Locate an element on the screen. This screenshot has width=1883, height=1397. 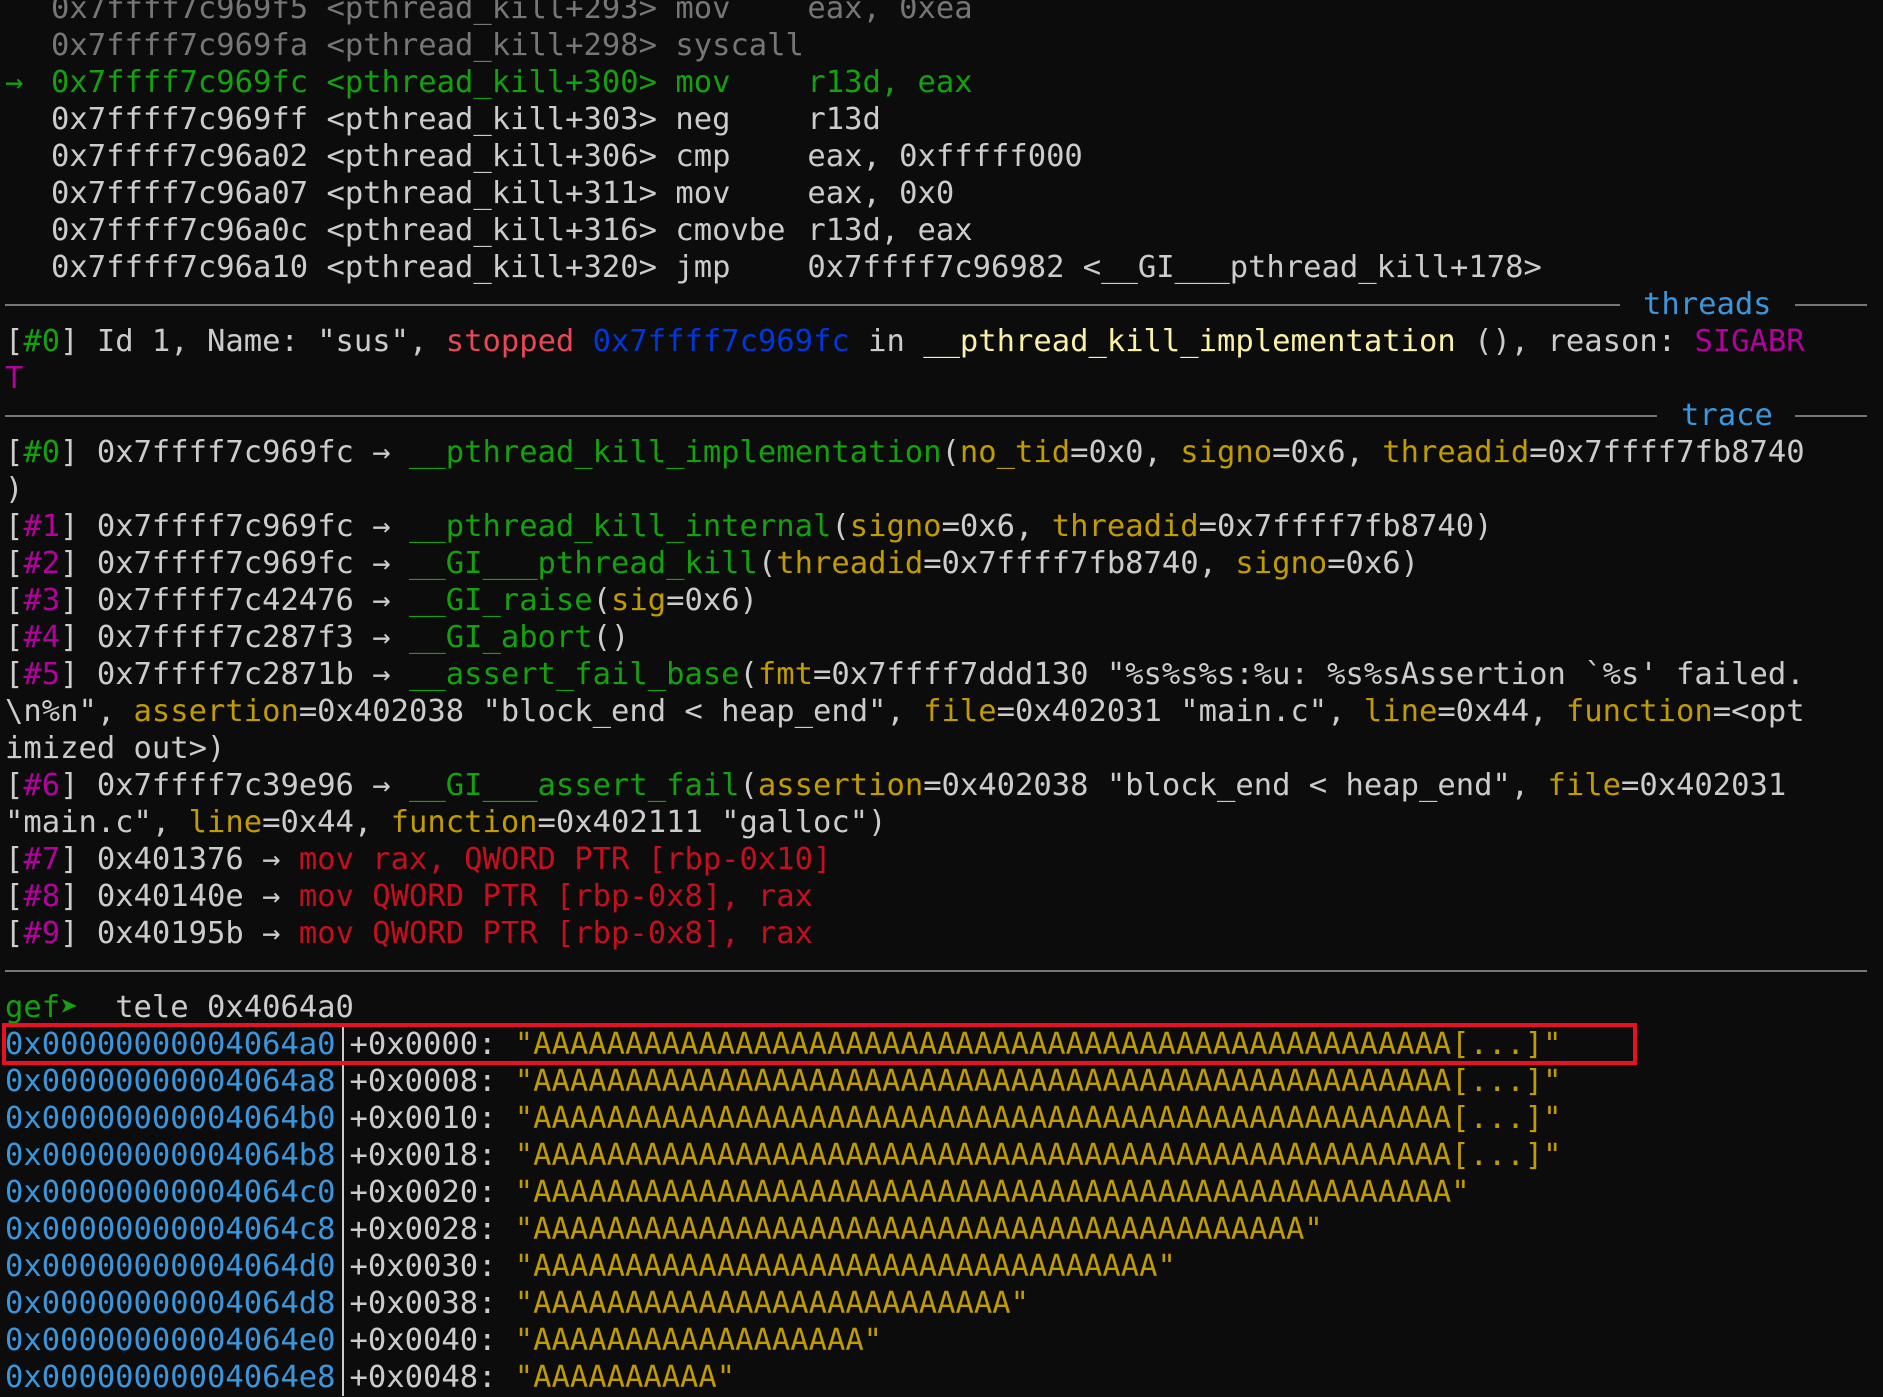
disasm-arrow: → is located at coordinates (14, 82).